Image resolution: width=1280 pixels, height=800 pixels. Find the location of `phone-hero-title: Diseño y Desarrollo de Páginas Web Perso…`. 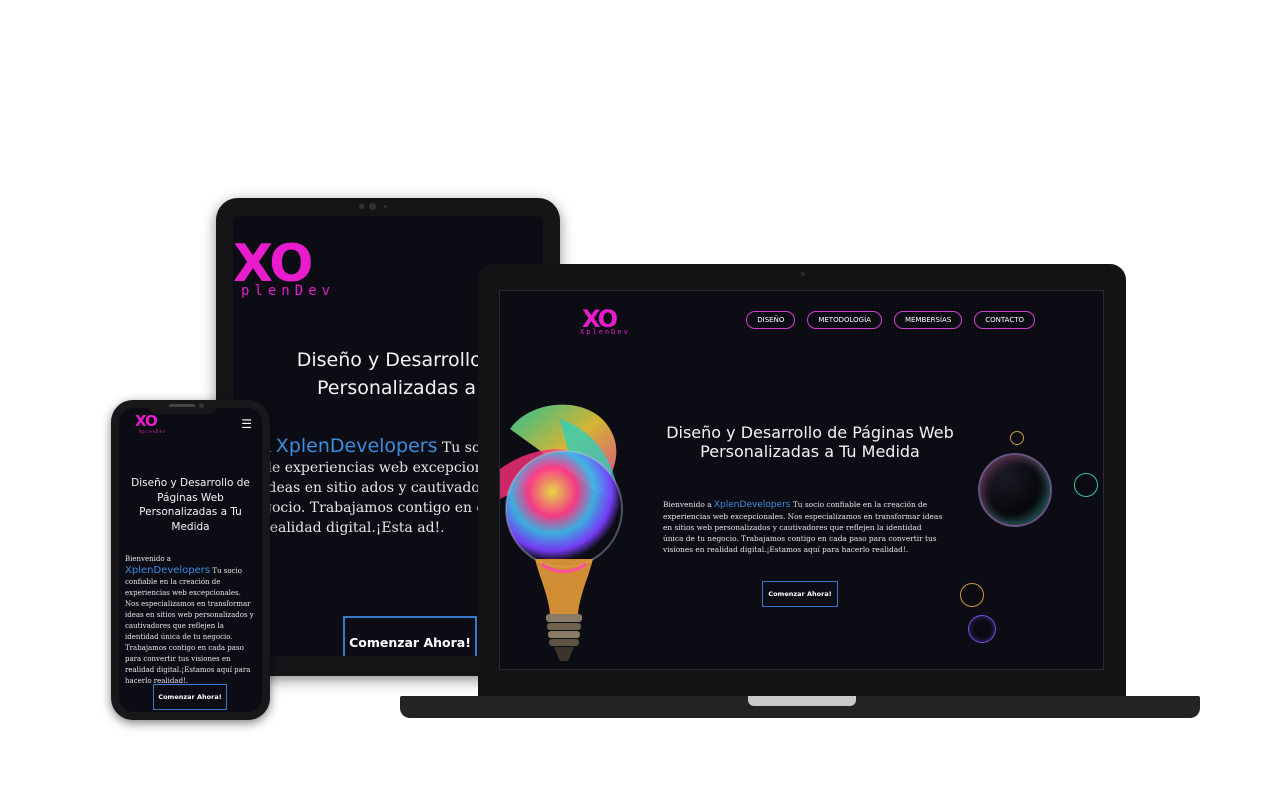

phone-hero-title: Diseño y Desarrollo de Páginas Web Perso… is located at coordinates (190, 505).